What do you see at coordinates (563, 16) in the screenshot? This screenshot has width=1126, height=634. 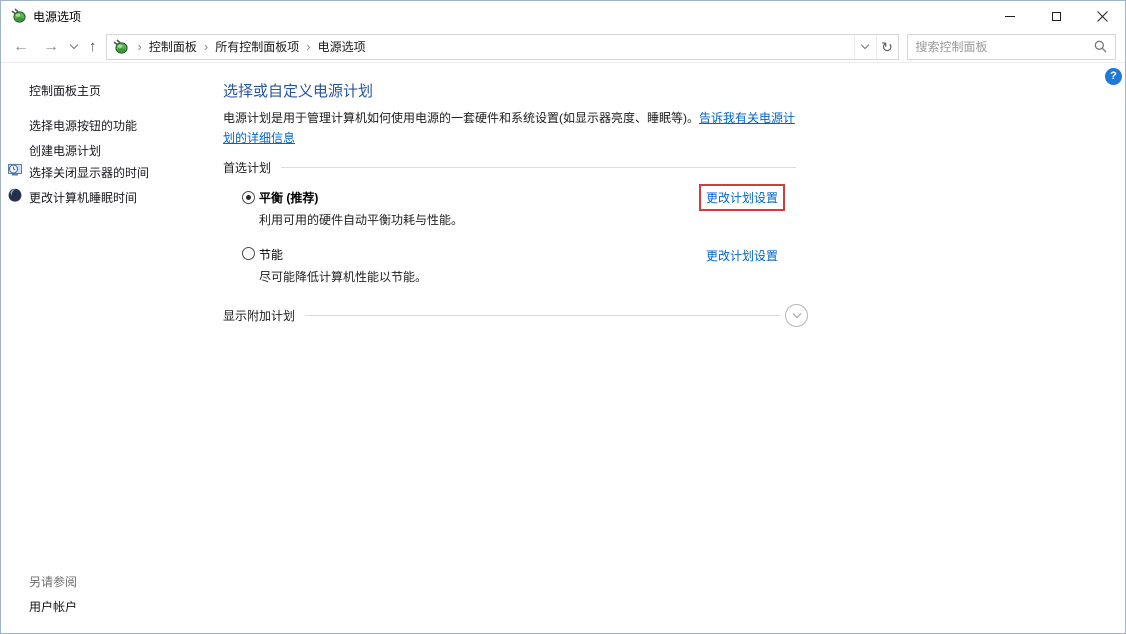 I see `title-bar: 电源选项` at bounding box center [563, 16].